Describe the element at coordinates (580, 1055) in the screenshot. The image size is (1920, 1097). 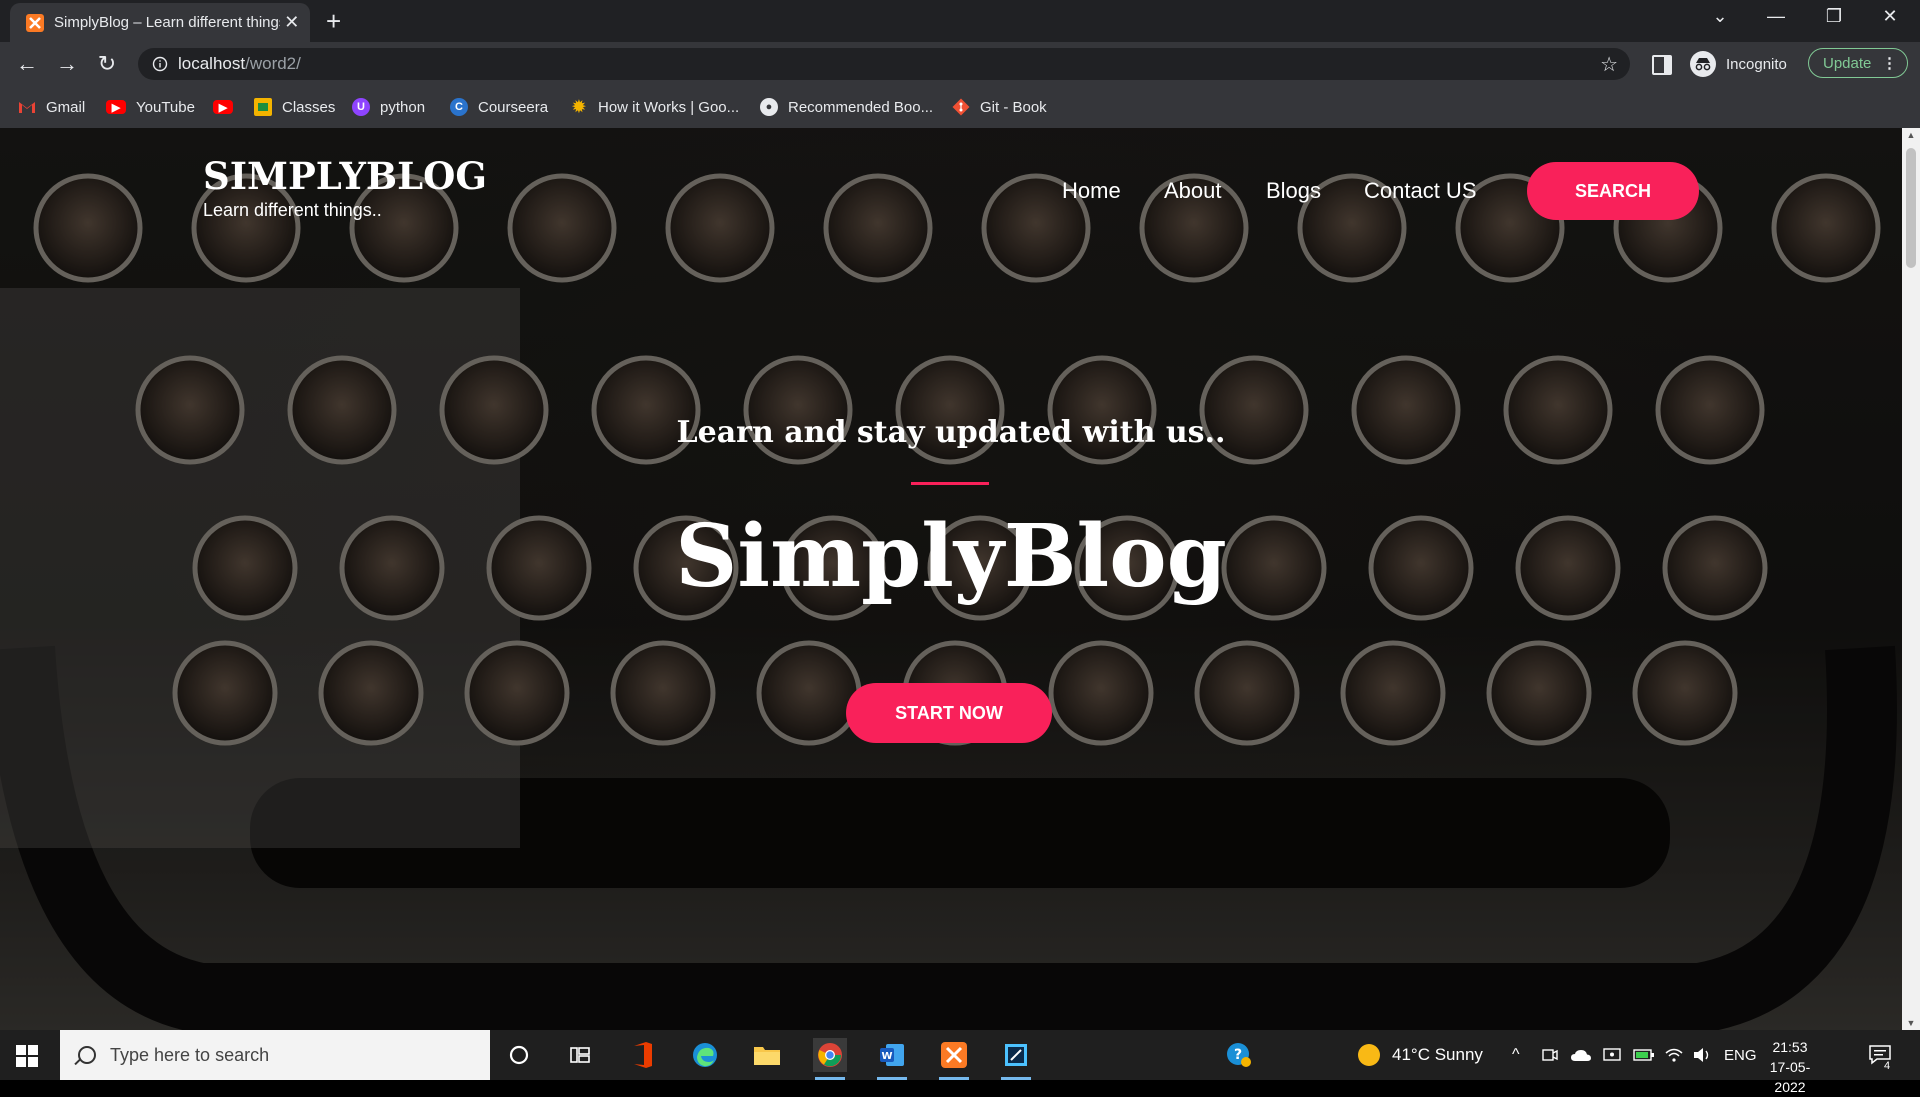
I see `task-view-icon` at that location.